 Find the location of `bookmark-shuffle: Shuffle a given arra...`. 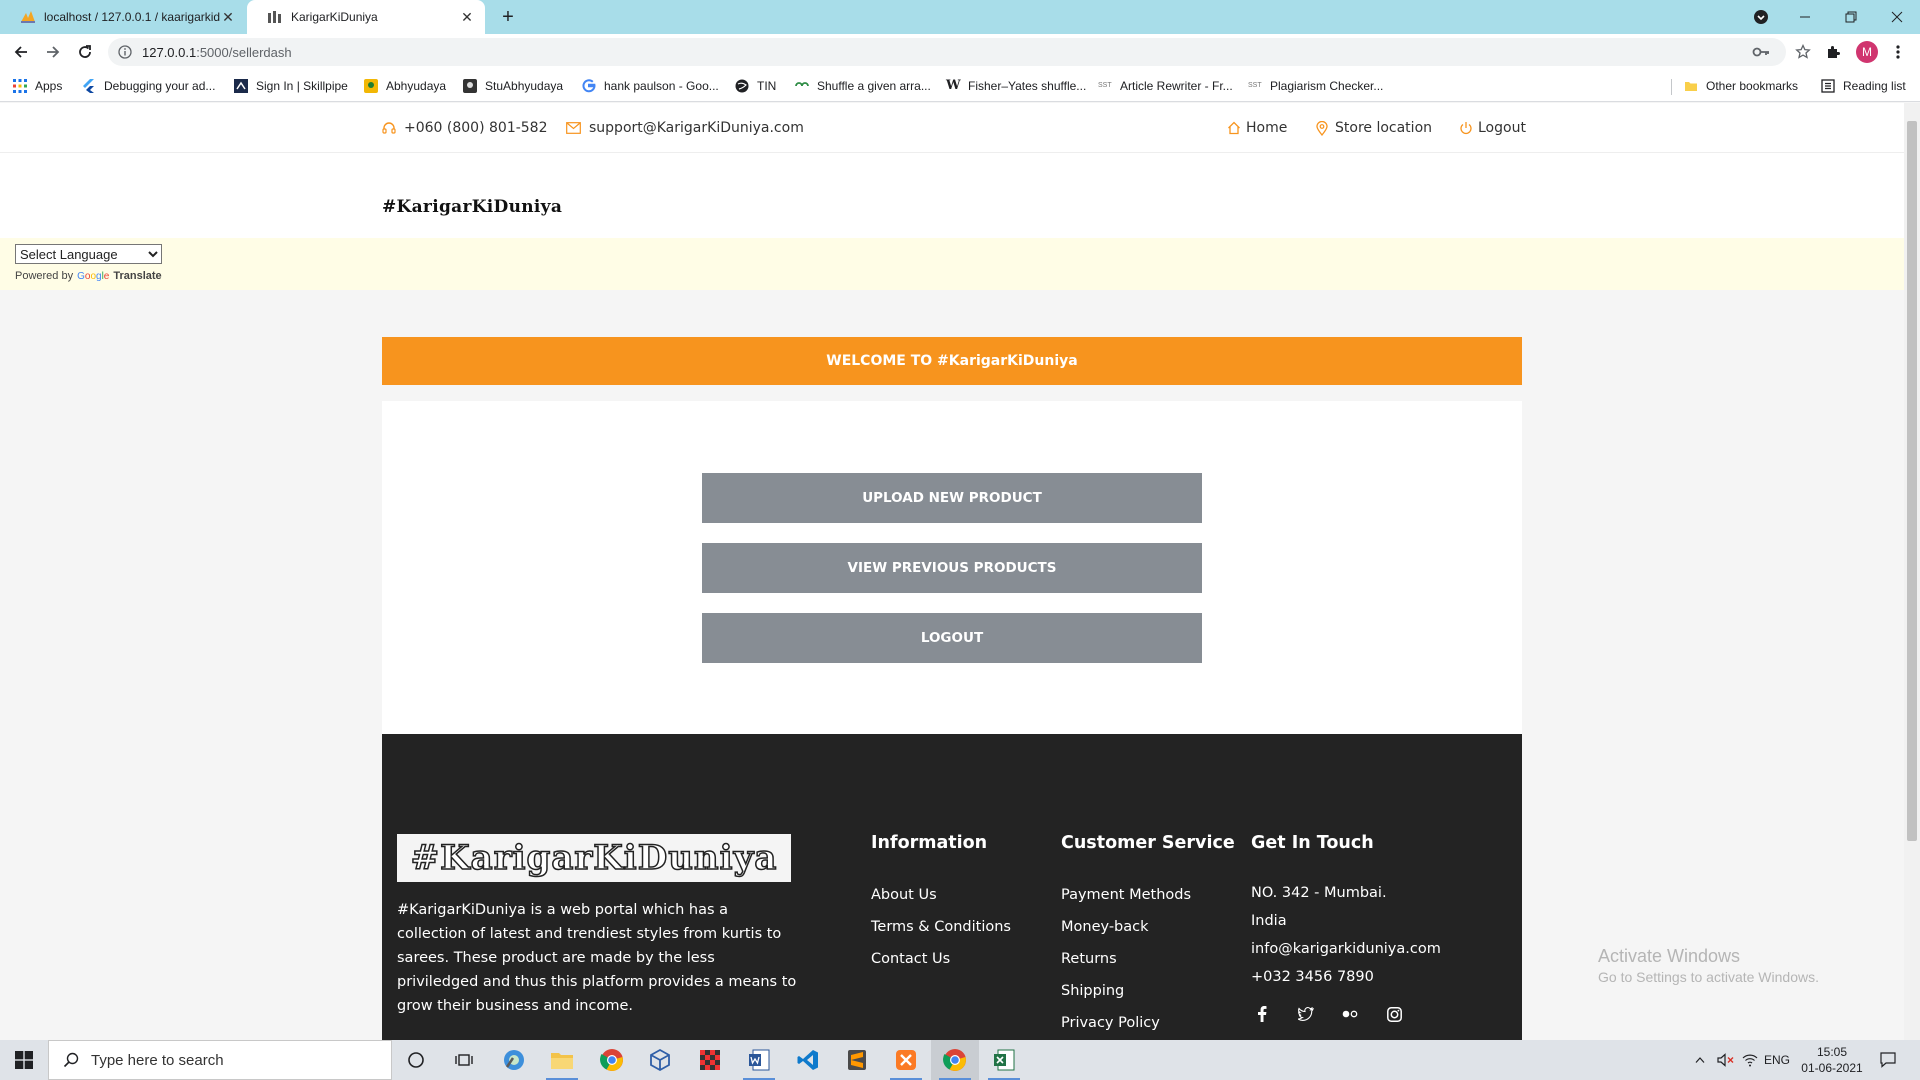

bookmark-shuffle: Shuffle a given arra... is located at coordinates (863, 86).